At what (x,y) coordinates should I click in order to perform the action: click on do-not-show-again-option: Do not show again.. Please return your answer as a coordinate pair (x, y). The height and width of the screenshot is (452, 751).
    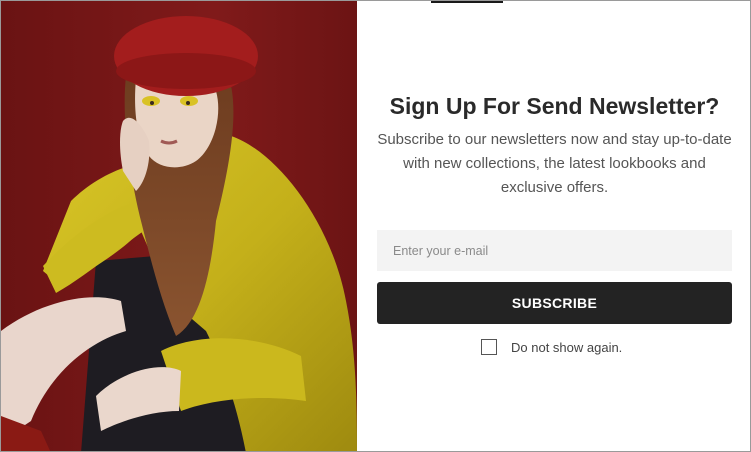
    Looking at the image, I should click on (551, 347).